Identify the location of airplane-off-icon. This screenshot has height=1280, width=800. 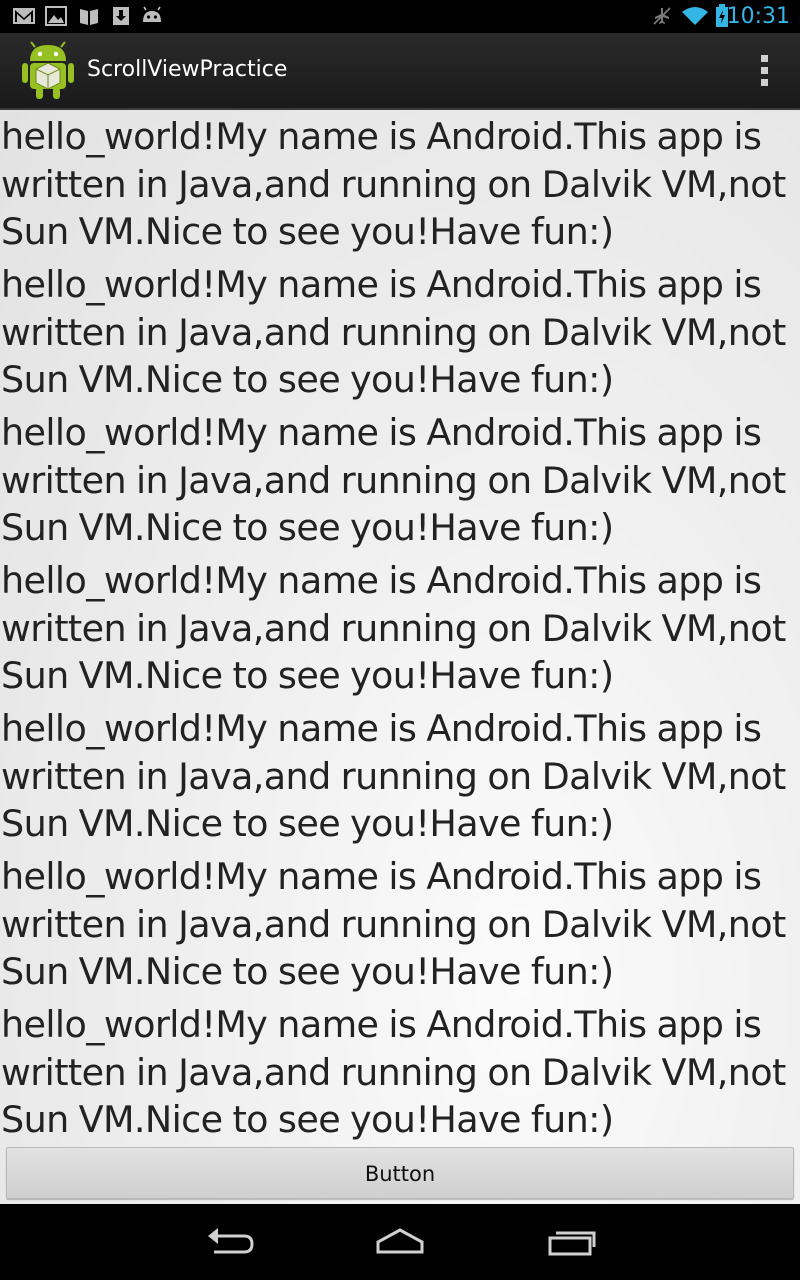
(662, 16).